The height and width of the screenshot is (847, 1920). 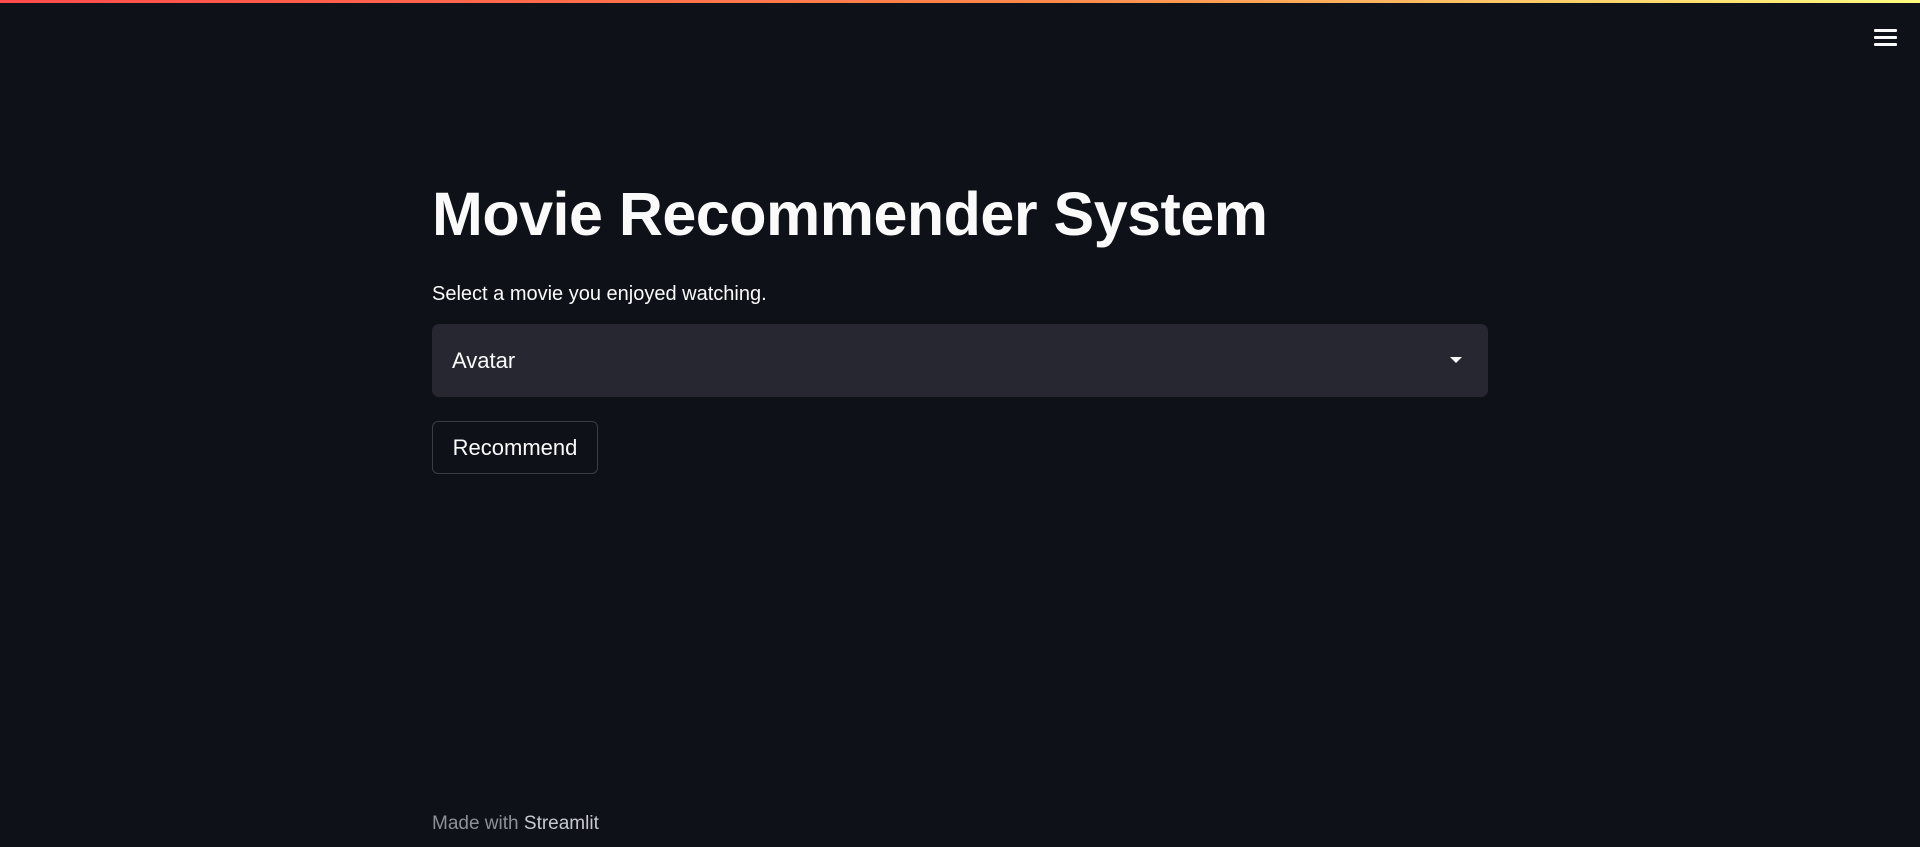 What do you see at coordinates (1456, 360) in the screenshot?
I see `chevron-down-icon` at bounding box center [1456, 360].